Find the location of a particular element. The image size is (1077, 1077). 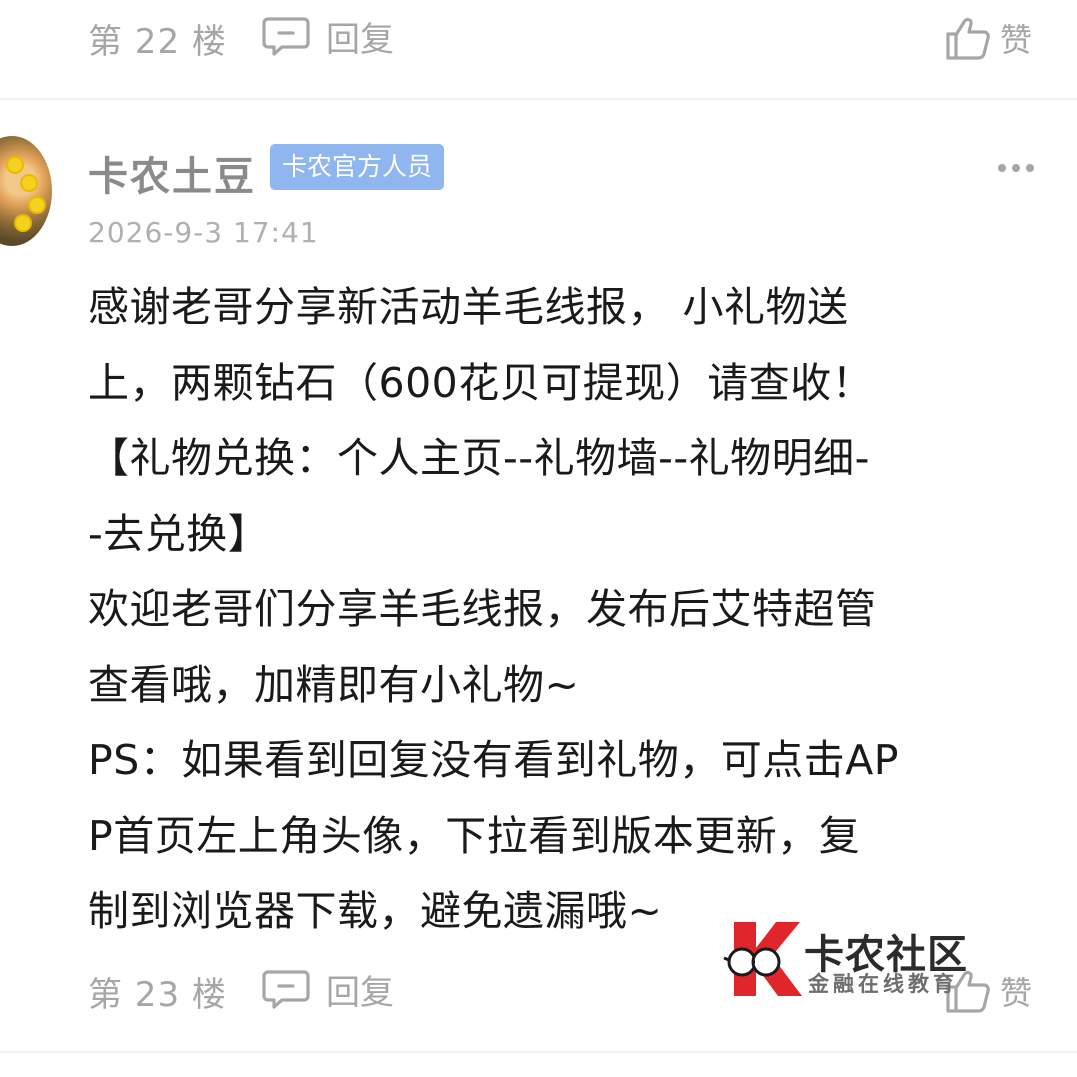

post-content-line: 【礼物兑换：个人主页--礼物墙--礼物明细- is located at coordinates (479, 458).